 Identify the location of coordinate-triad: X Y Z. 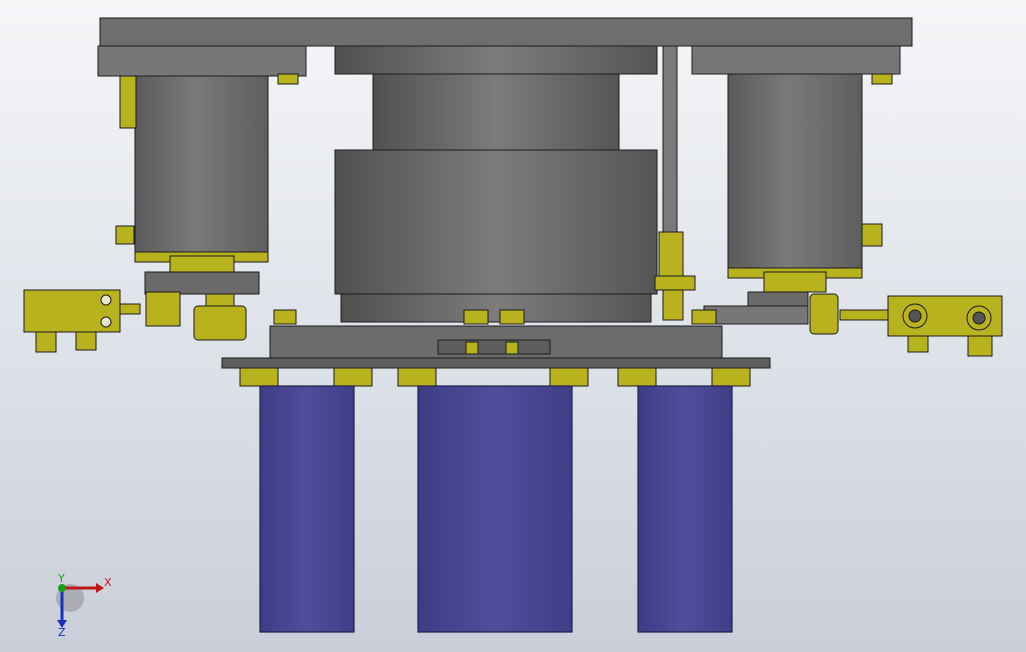
(84, 605).